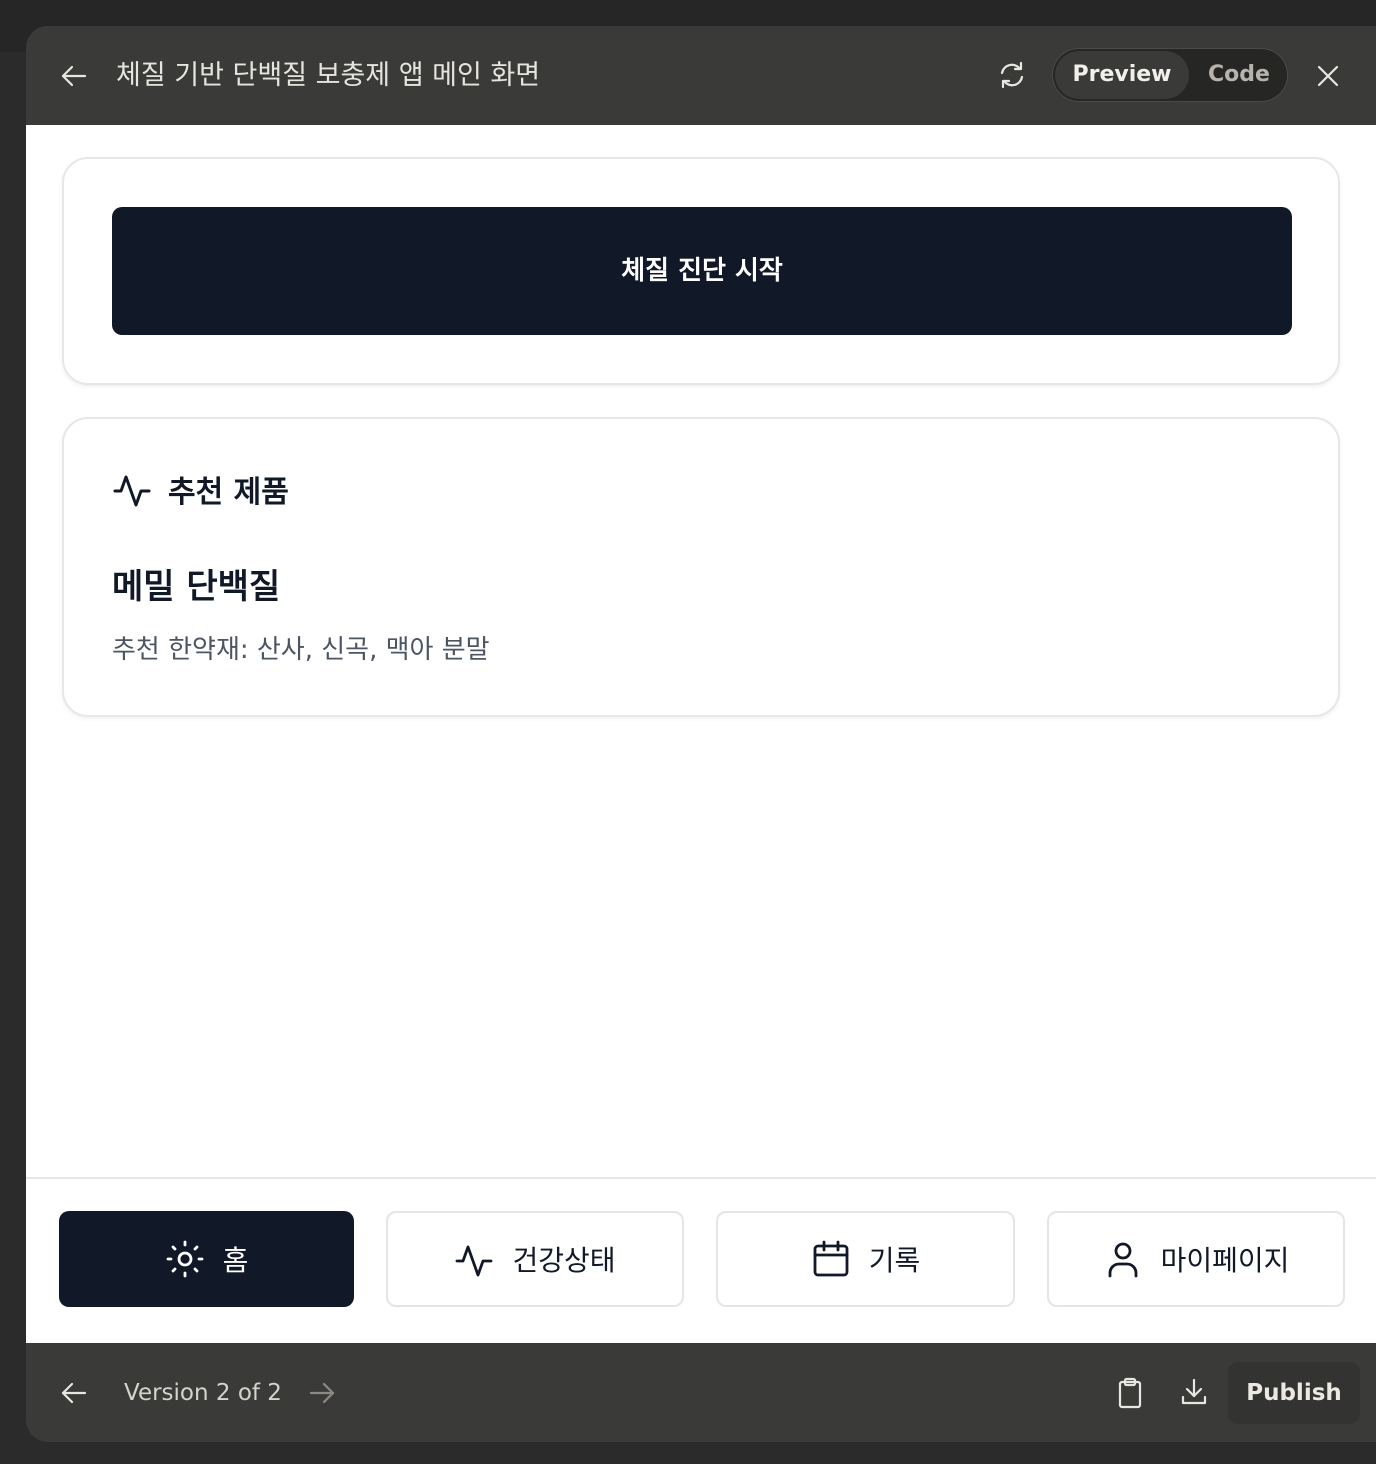 Image resolution: width=1376 pixels, height=1464 pixels. I want to click on diagnosis-card: 체질 진단 시작, so click(701, 271).